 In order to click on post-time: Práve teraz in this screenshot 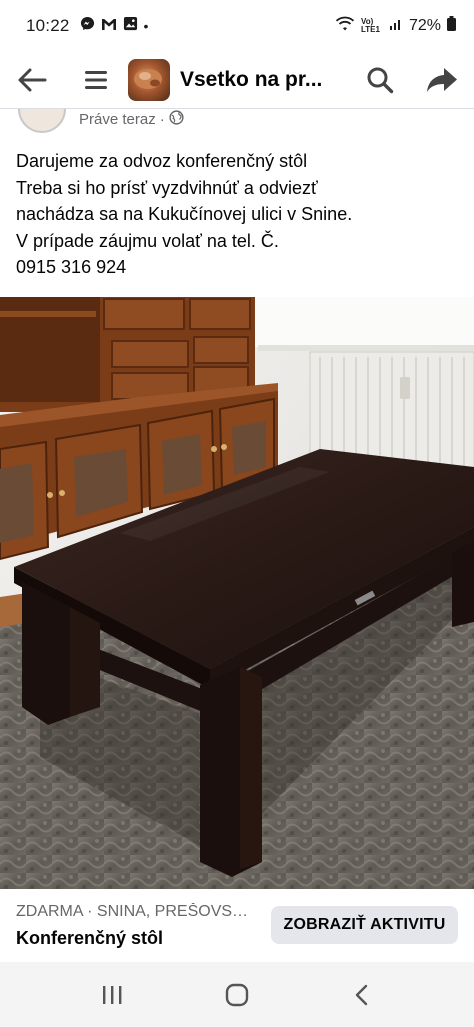, I will do `click(117, 119)`.